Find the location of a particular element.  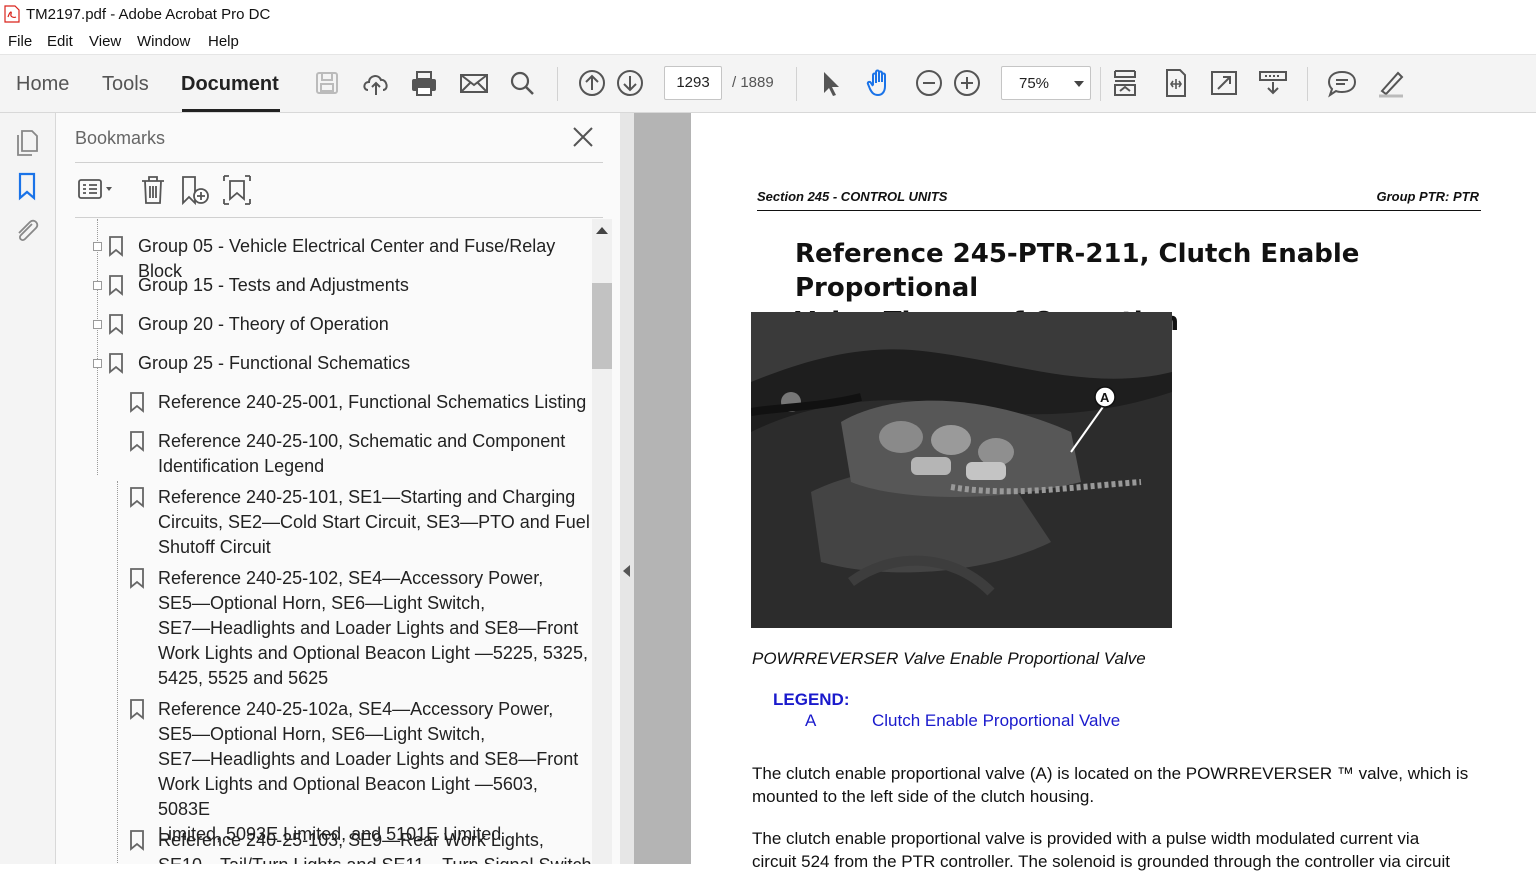

panel-splitter is located at coordinates (627, 488).